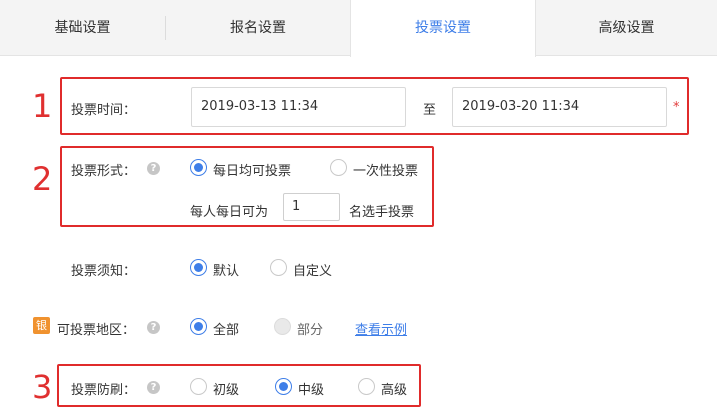 This screenshot has width=717, height=413. What do you see at coordinates (226, 269) in the screenshot?
I see `vote-notice-default-label: 默认` at bounding box center [226, 269].